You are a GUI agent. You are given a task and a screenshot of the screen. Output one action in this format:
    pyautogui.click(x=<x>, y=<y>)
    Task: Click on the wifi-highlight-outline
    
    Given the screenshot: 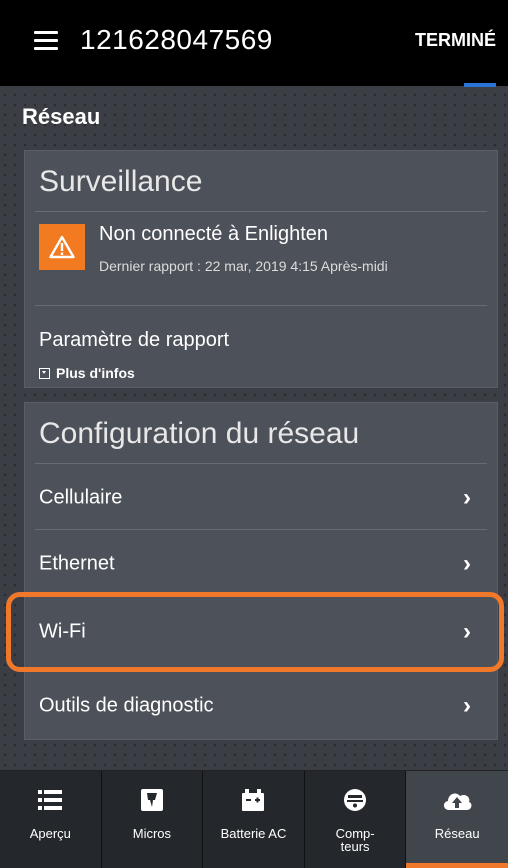 What is the action you would take?
    pyautogui.click(x=255, y=632)
    